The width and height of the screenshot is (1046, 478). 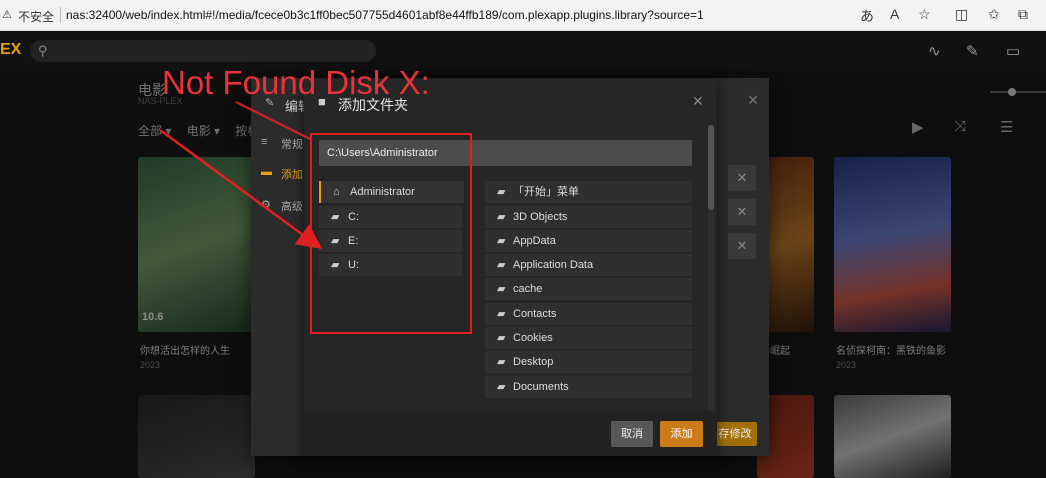 I want to click on annotation-arrows, so click(x=241, y=175).